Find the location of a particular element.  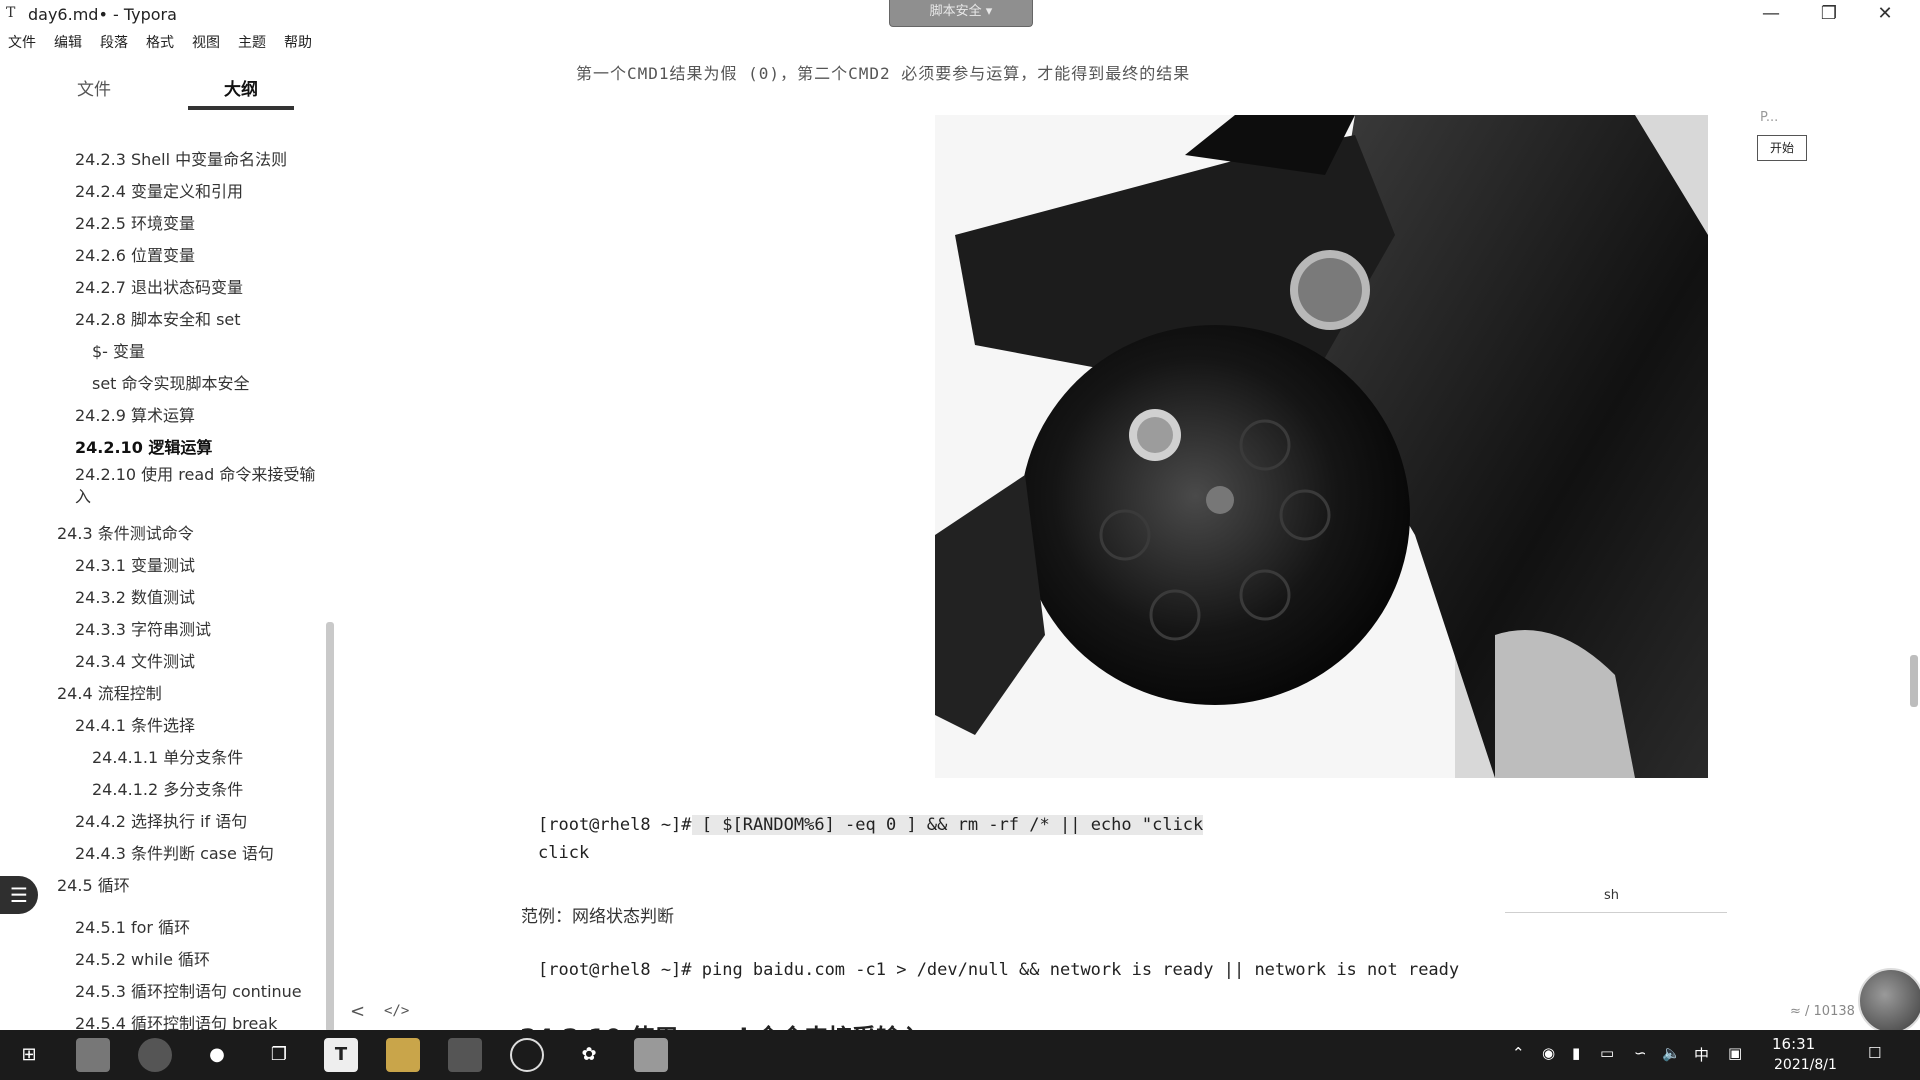

menu-view: 视图 is located at coordinates (206, 43).